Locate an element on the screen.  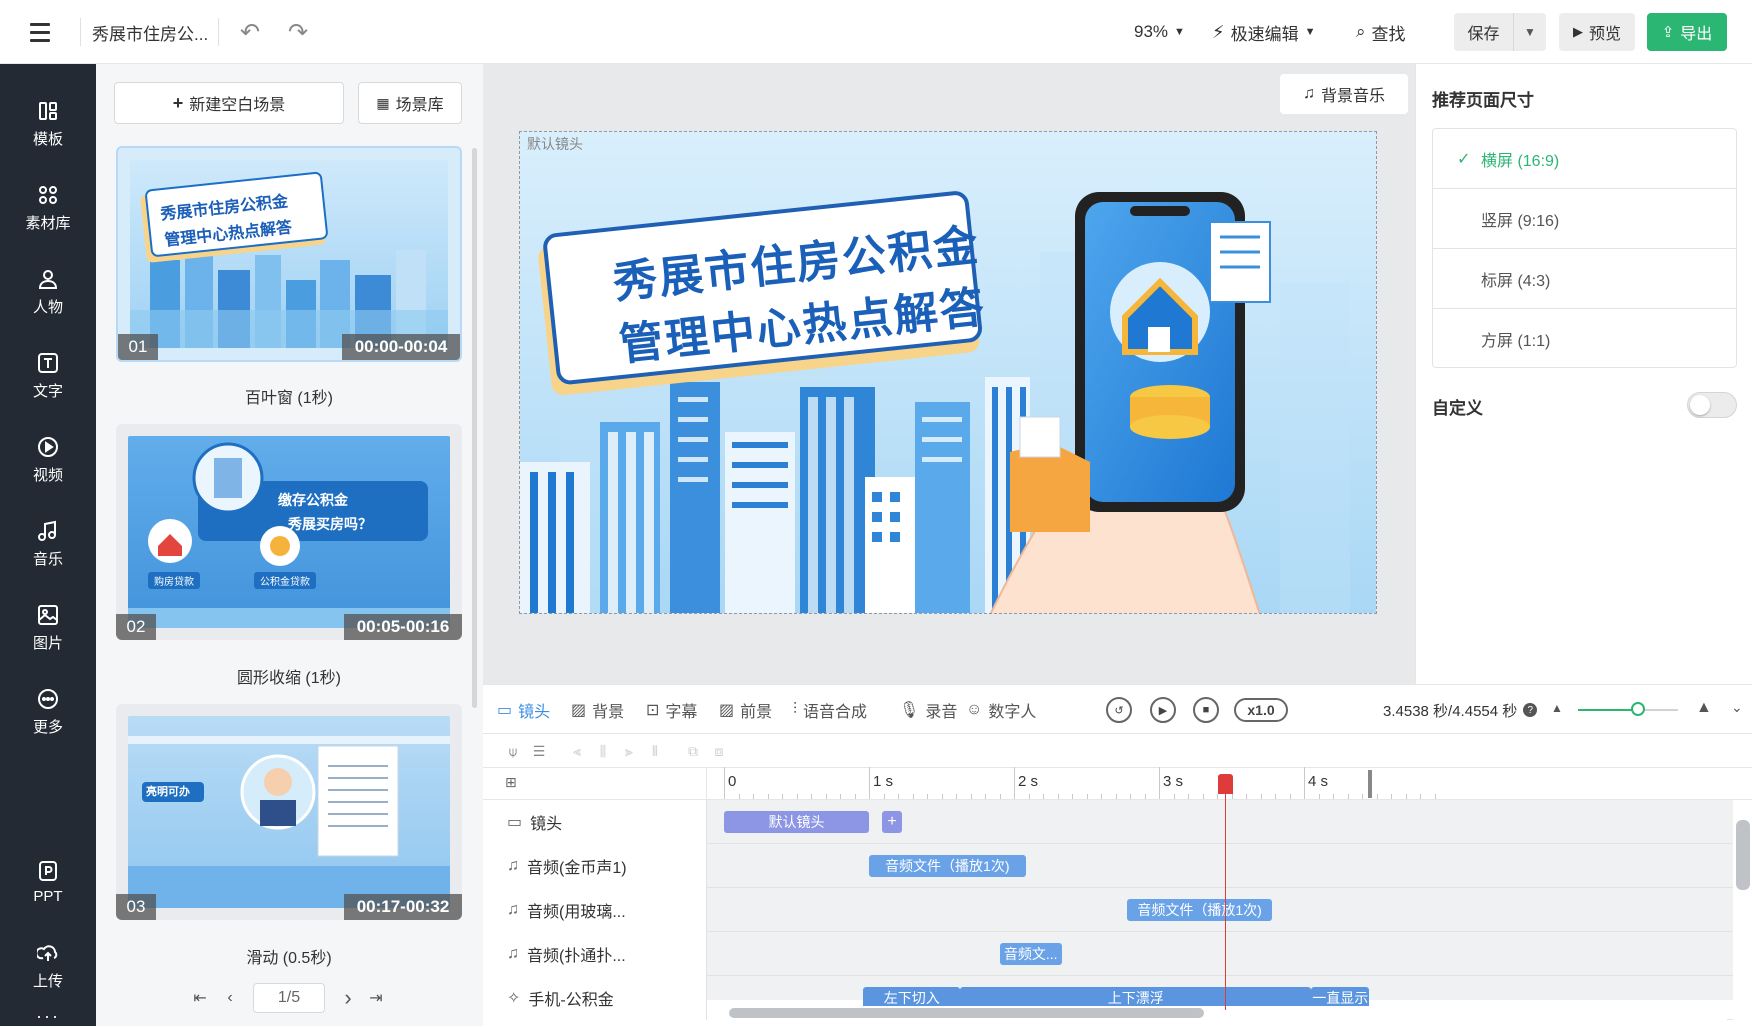
save-button-group: 保存 ▼ is located at coordinates (1500, 32).